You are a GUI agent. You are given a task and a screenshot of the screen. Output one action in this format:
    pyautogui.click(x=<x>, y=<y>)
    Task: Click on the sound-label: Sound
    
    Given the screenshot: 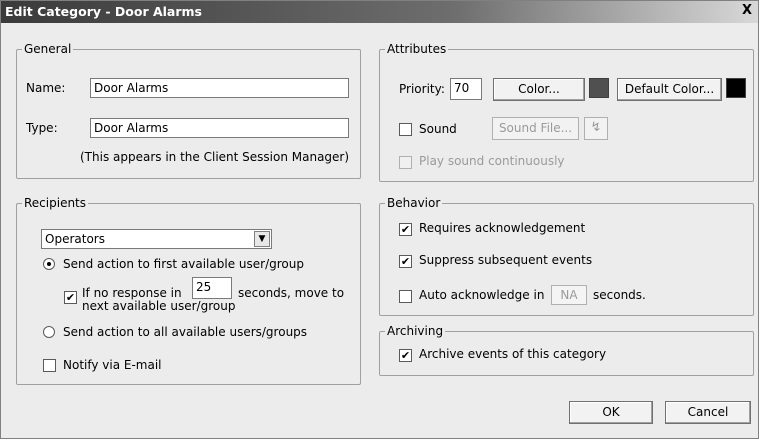 What is the action you would take?
    pyautogui.click(x=438, y=129)
    